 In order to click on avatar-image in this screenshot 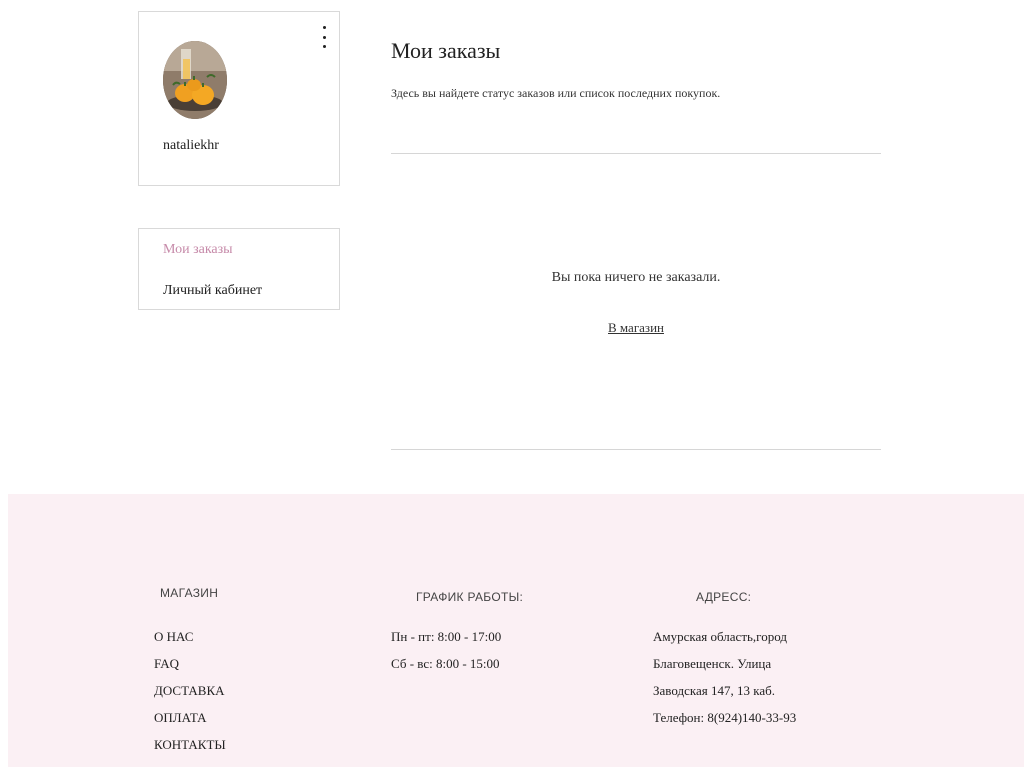, I will do `click(195, 80)`.